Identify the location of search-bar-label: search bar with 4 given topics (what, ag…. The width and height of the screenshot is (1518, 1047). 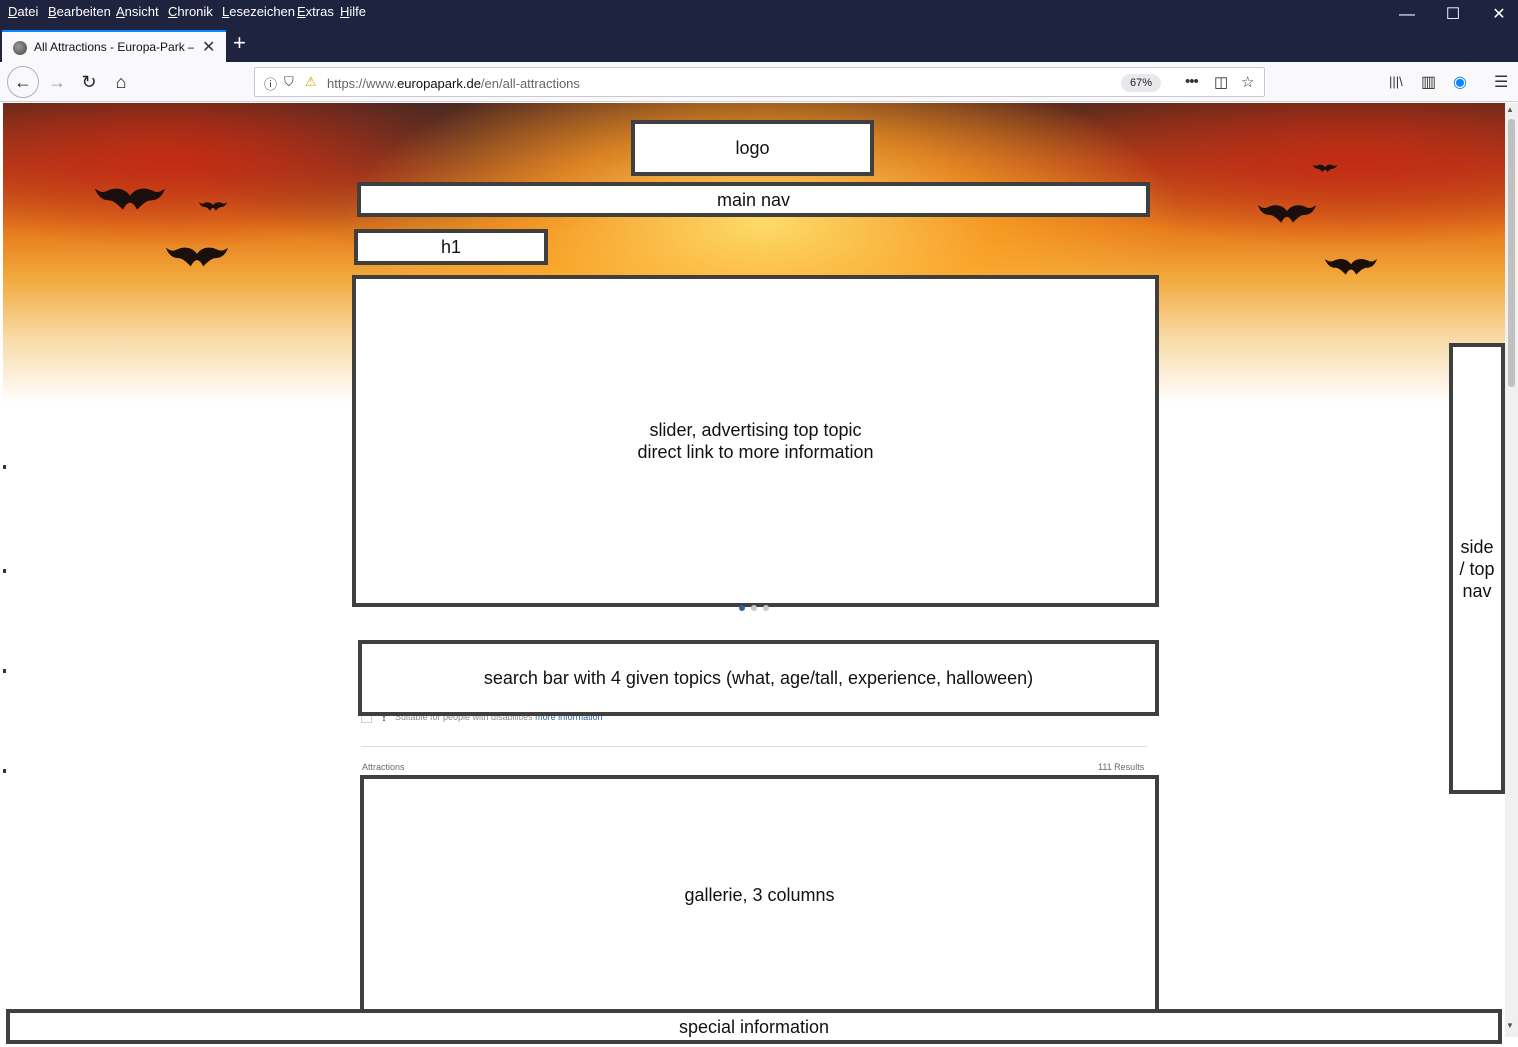
(758, 678).